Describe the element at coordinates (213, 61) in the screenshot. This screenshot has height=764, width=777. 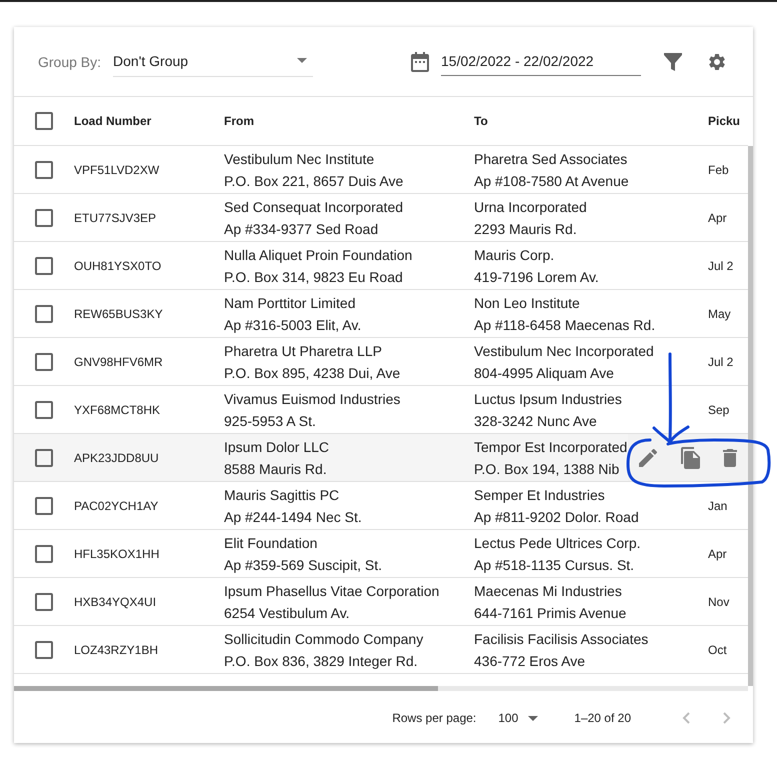
I see `group-by-select: Don't Group` at that location.